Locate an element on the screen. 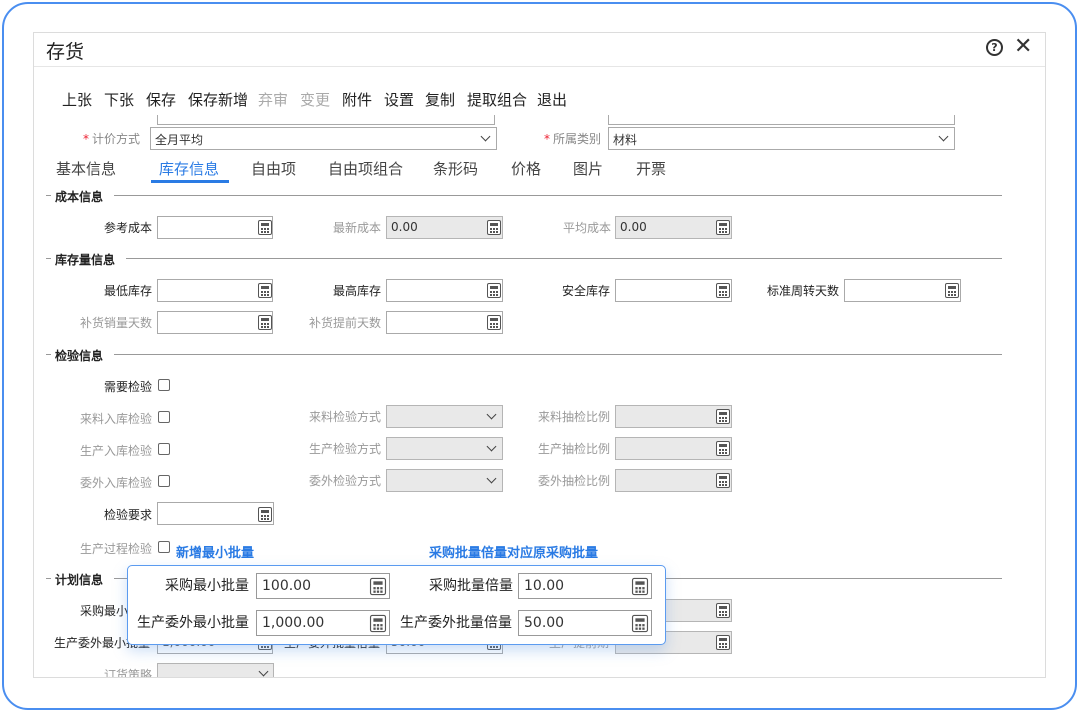  outsource-ratio-label: 委外抽检比例 is located at coordinates (574, 481).